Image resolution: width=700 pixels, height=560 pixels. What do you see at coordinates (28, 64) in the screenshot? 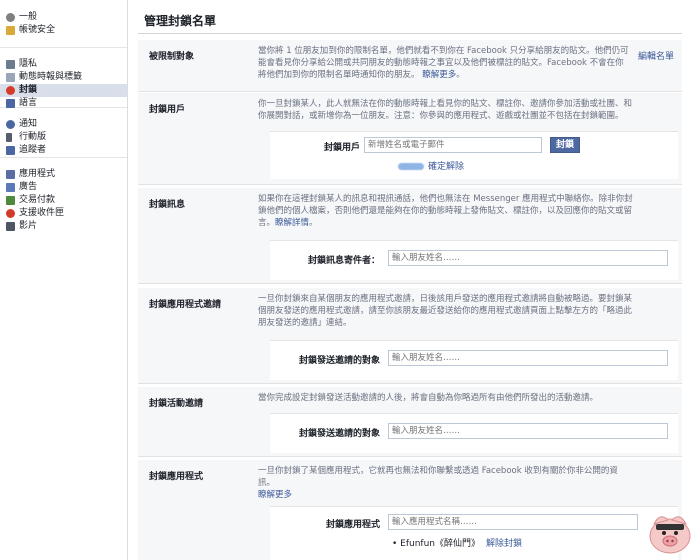
I see `sidebar-item-label: 隱私` at bounding box center [28, 64].